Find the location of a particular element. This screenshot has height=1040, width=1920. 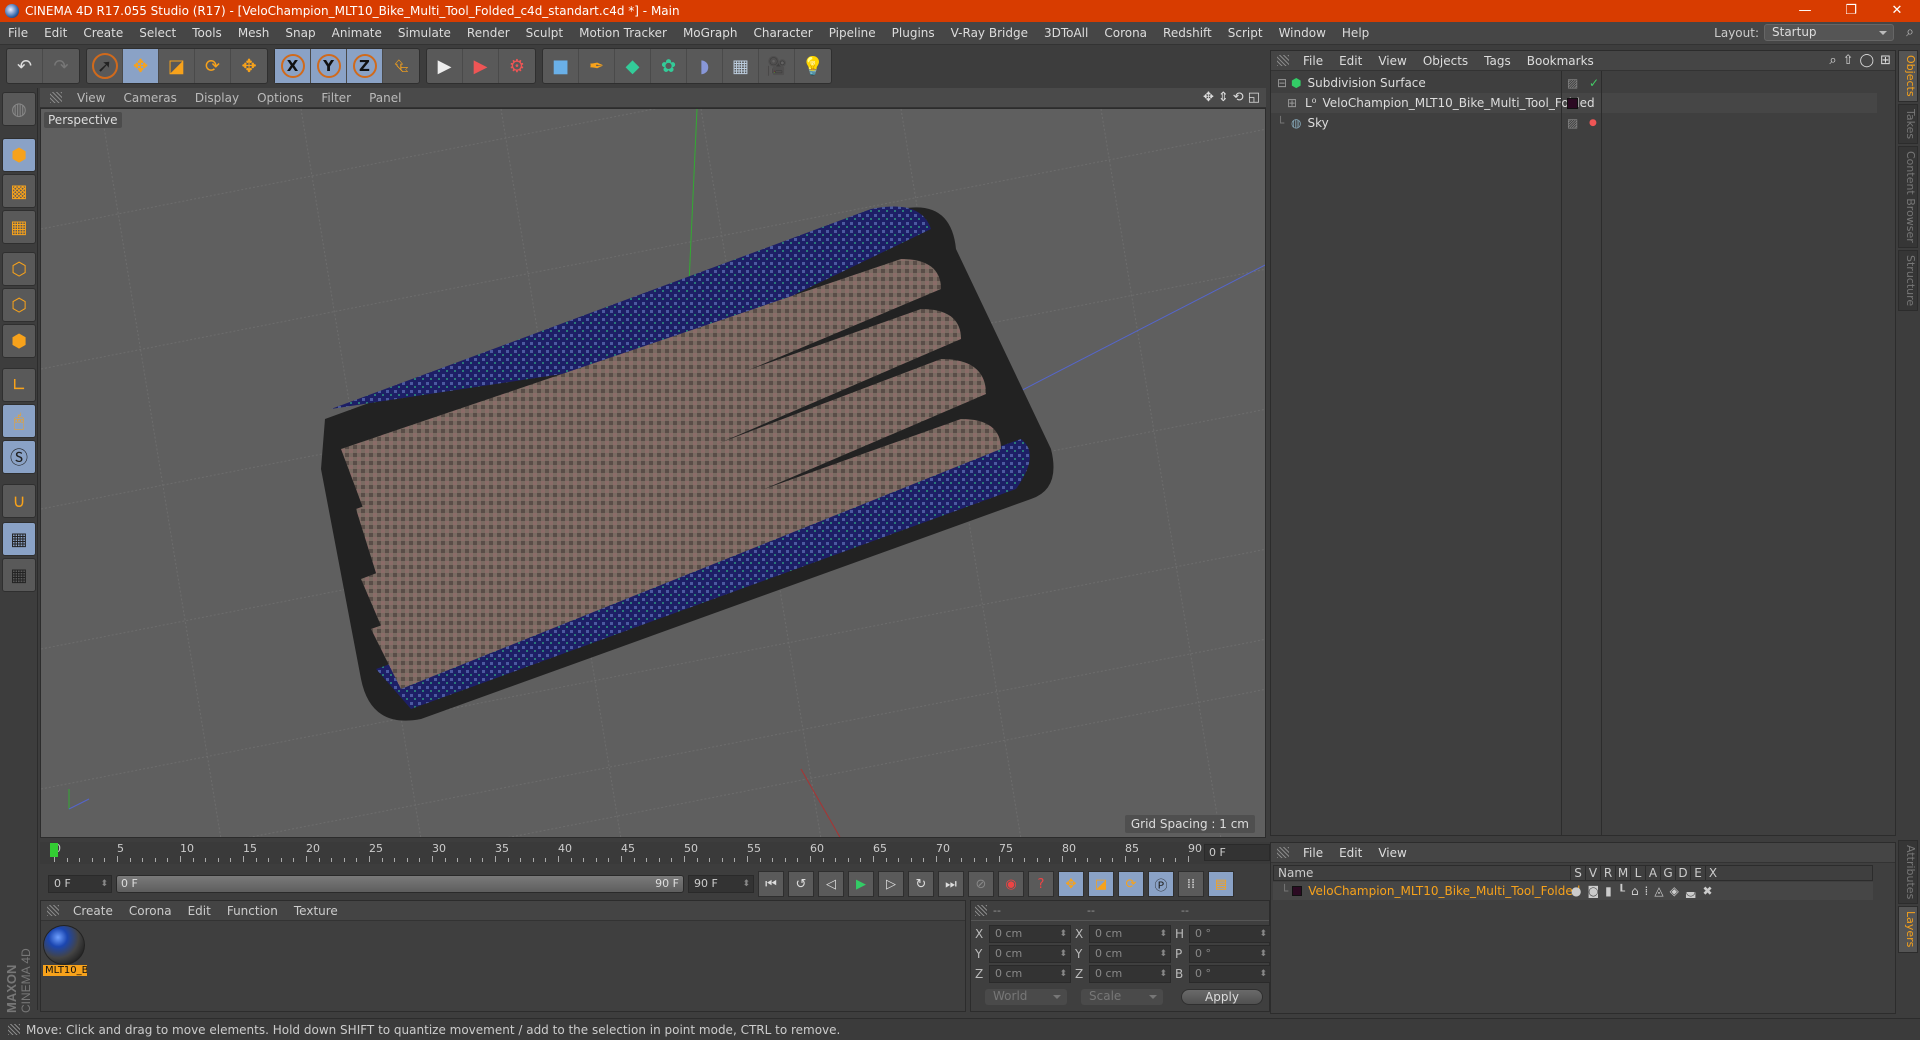

render-picture-viewer-button: ▶ is located at coordinates (481, 66).